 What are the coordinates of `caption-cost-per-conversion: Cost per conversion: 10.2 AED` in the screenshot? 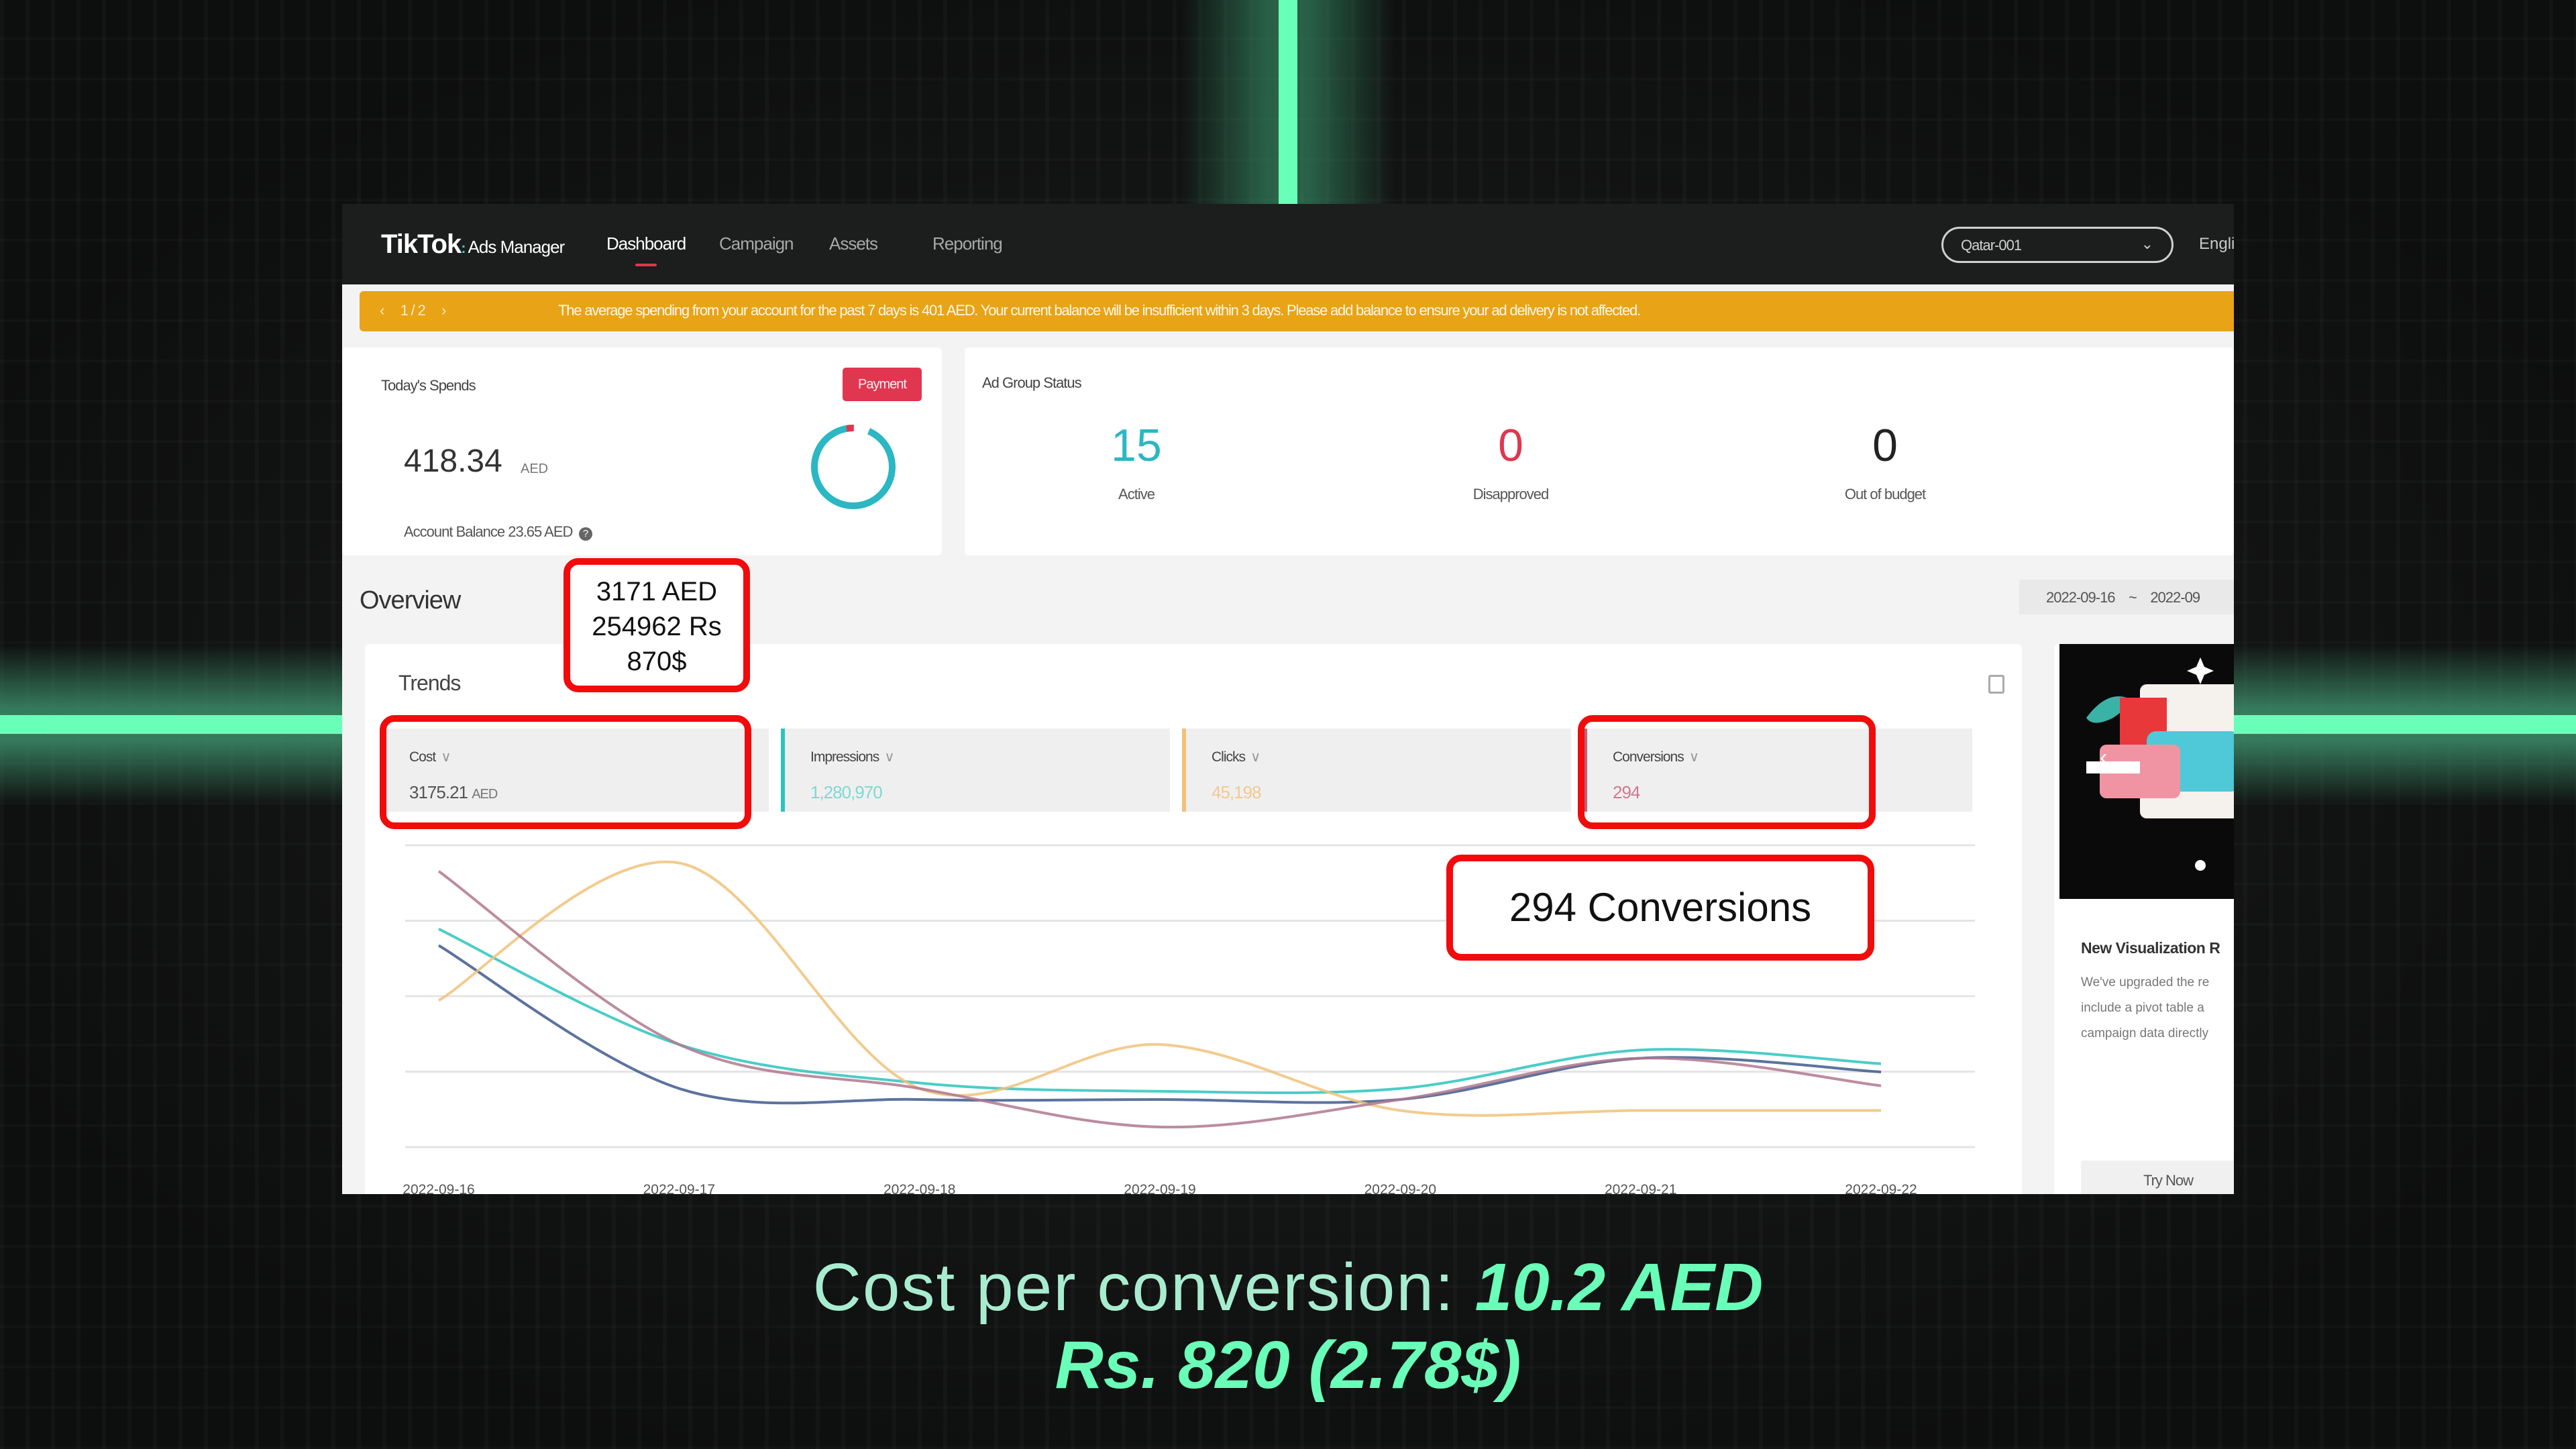 It's located at (1288, 1287).